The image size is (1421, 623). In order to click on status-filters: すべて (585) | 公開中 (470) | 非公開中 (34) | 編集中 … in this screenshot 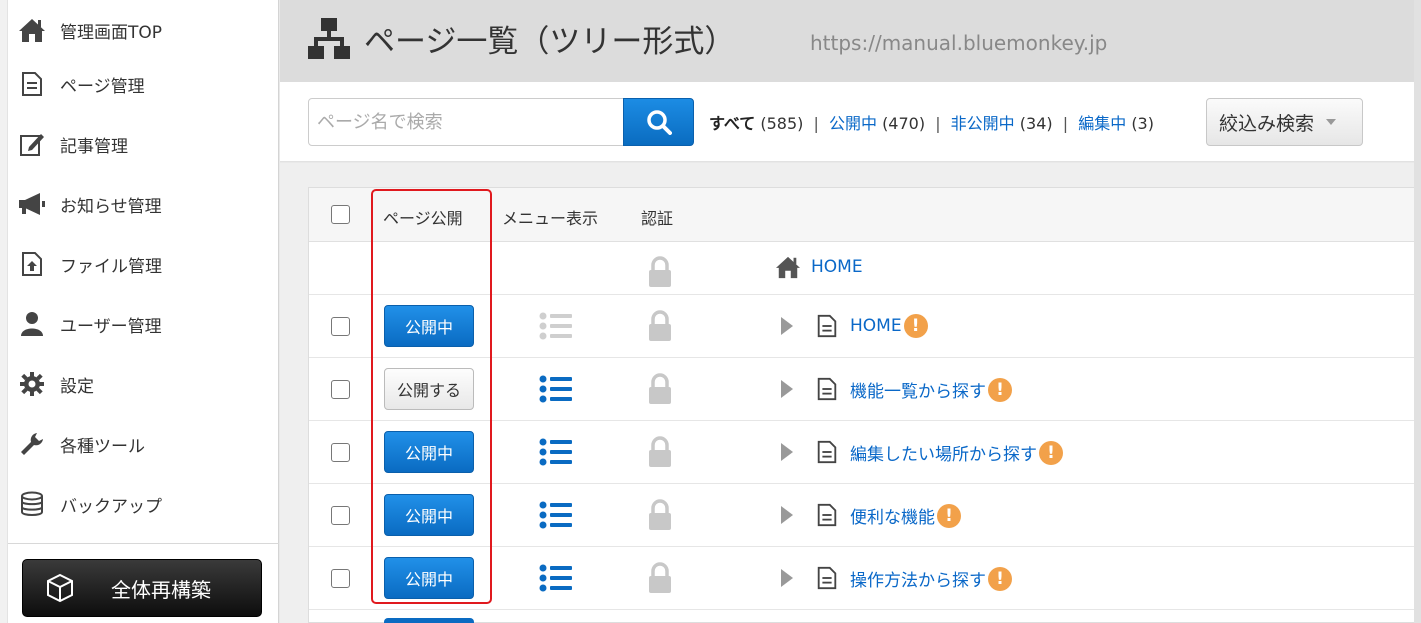, I will do `click(931, 122)`.